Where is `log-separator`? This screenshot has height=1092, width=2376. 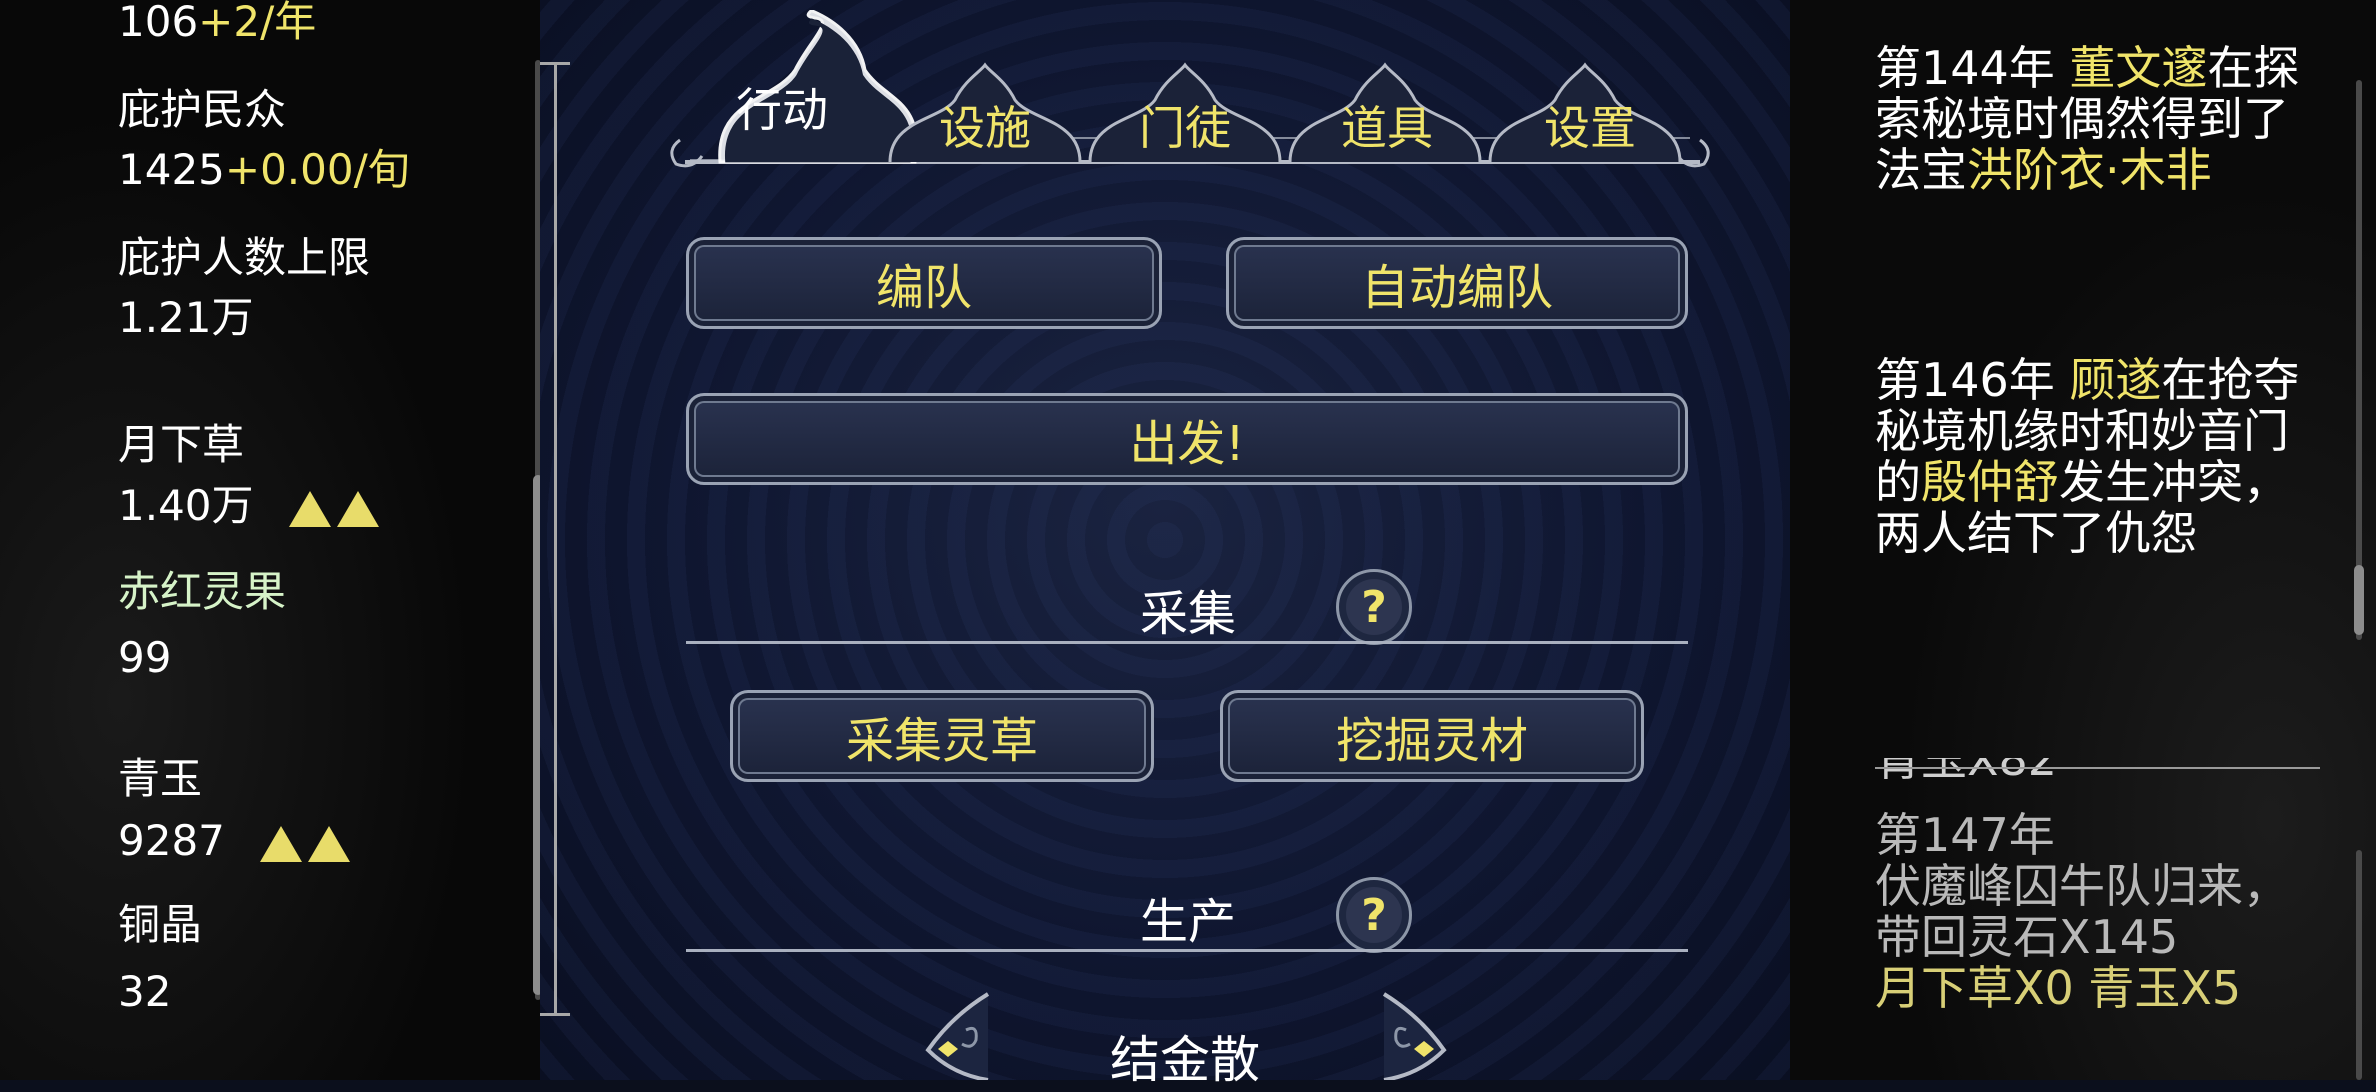 log-separator is located at coordinates (2097, 768).